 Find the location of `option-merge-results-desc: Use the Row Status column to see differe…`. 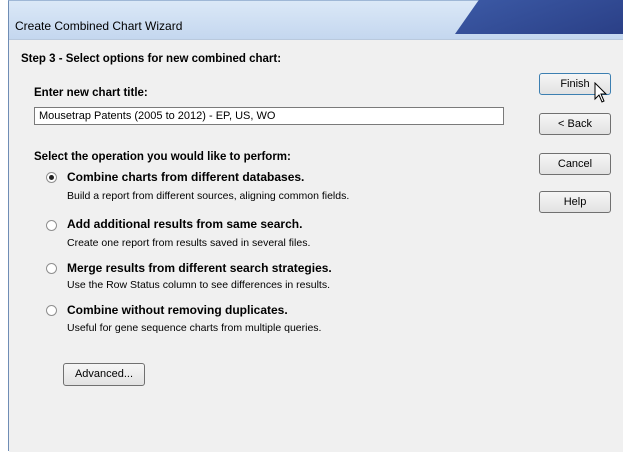

option-merge-results-desc: Use the Row Status column to see differe… is located at coordinates (199, 285).